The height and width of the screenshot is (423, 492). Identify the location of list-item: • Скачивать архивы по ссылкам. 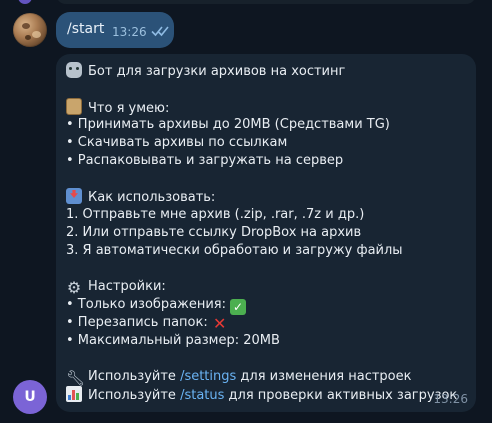
(177, 142).